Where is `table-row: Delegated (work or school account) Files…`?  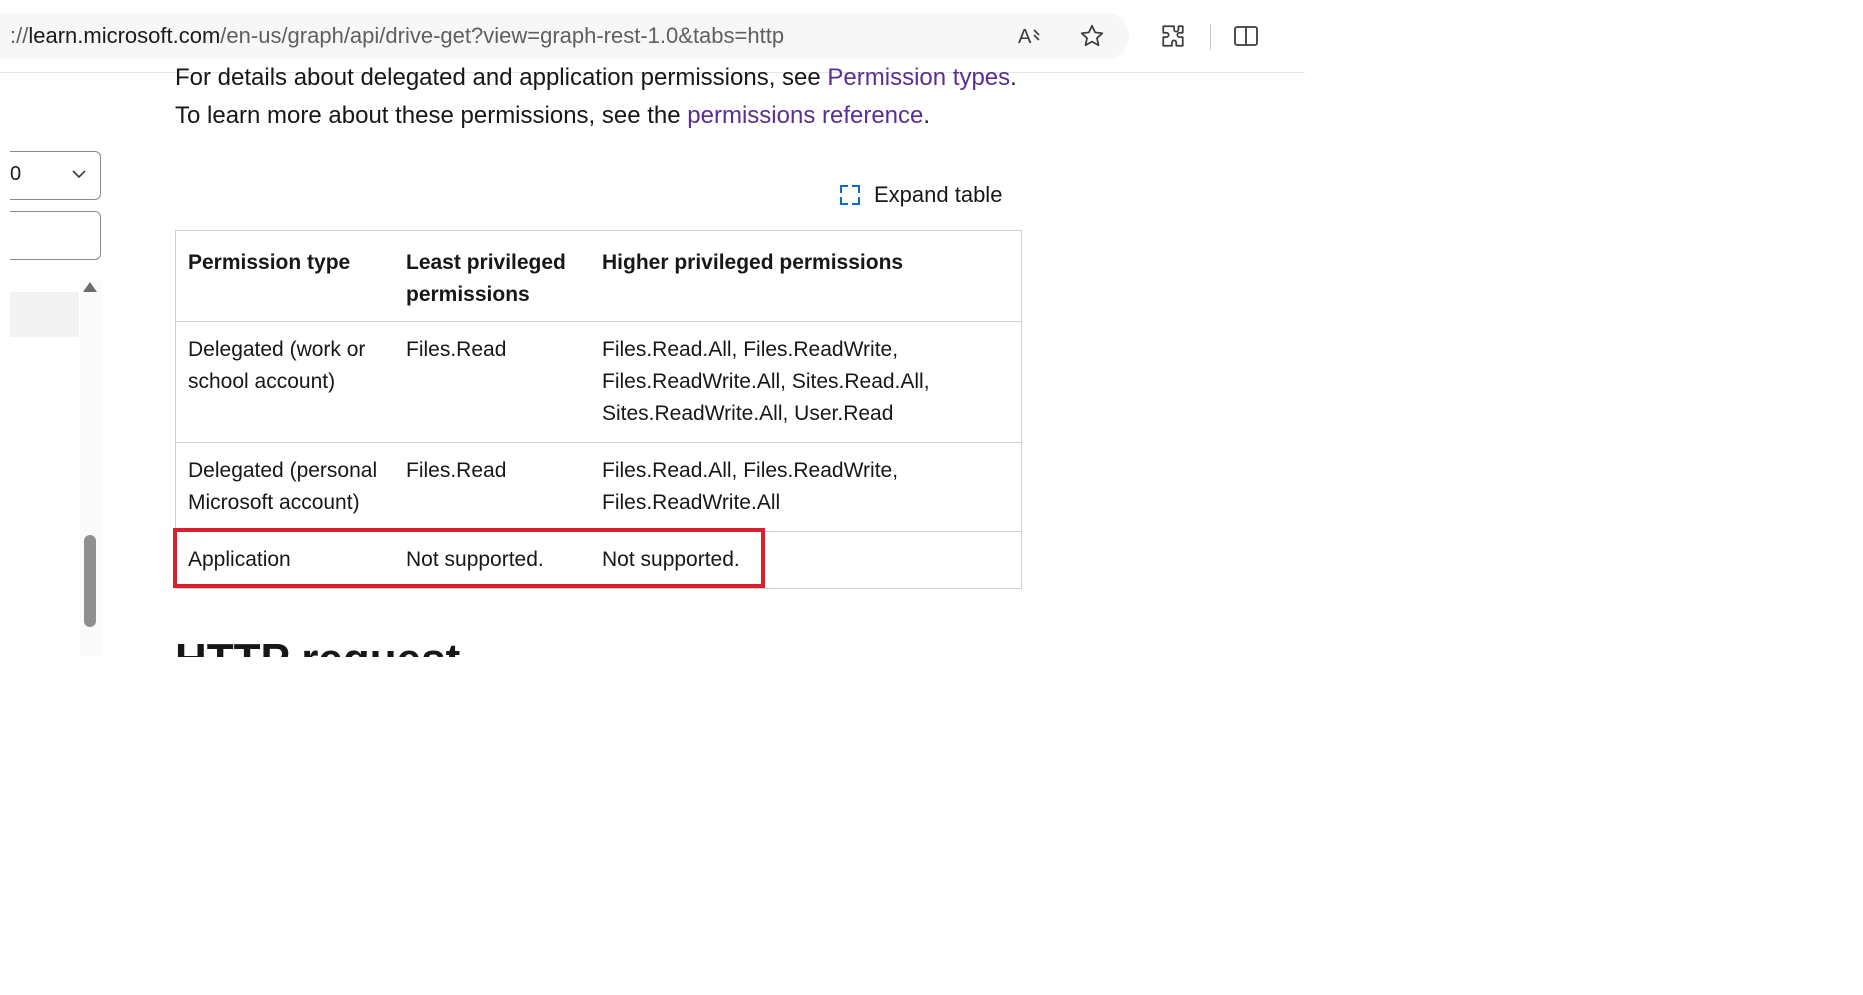
table-row: Delegated (work or school account) Files… is located at coordinates (598, 382).